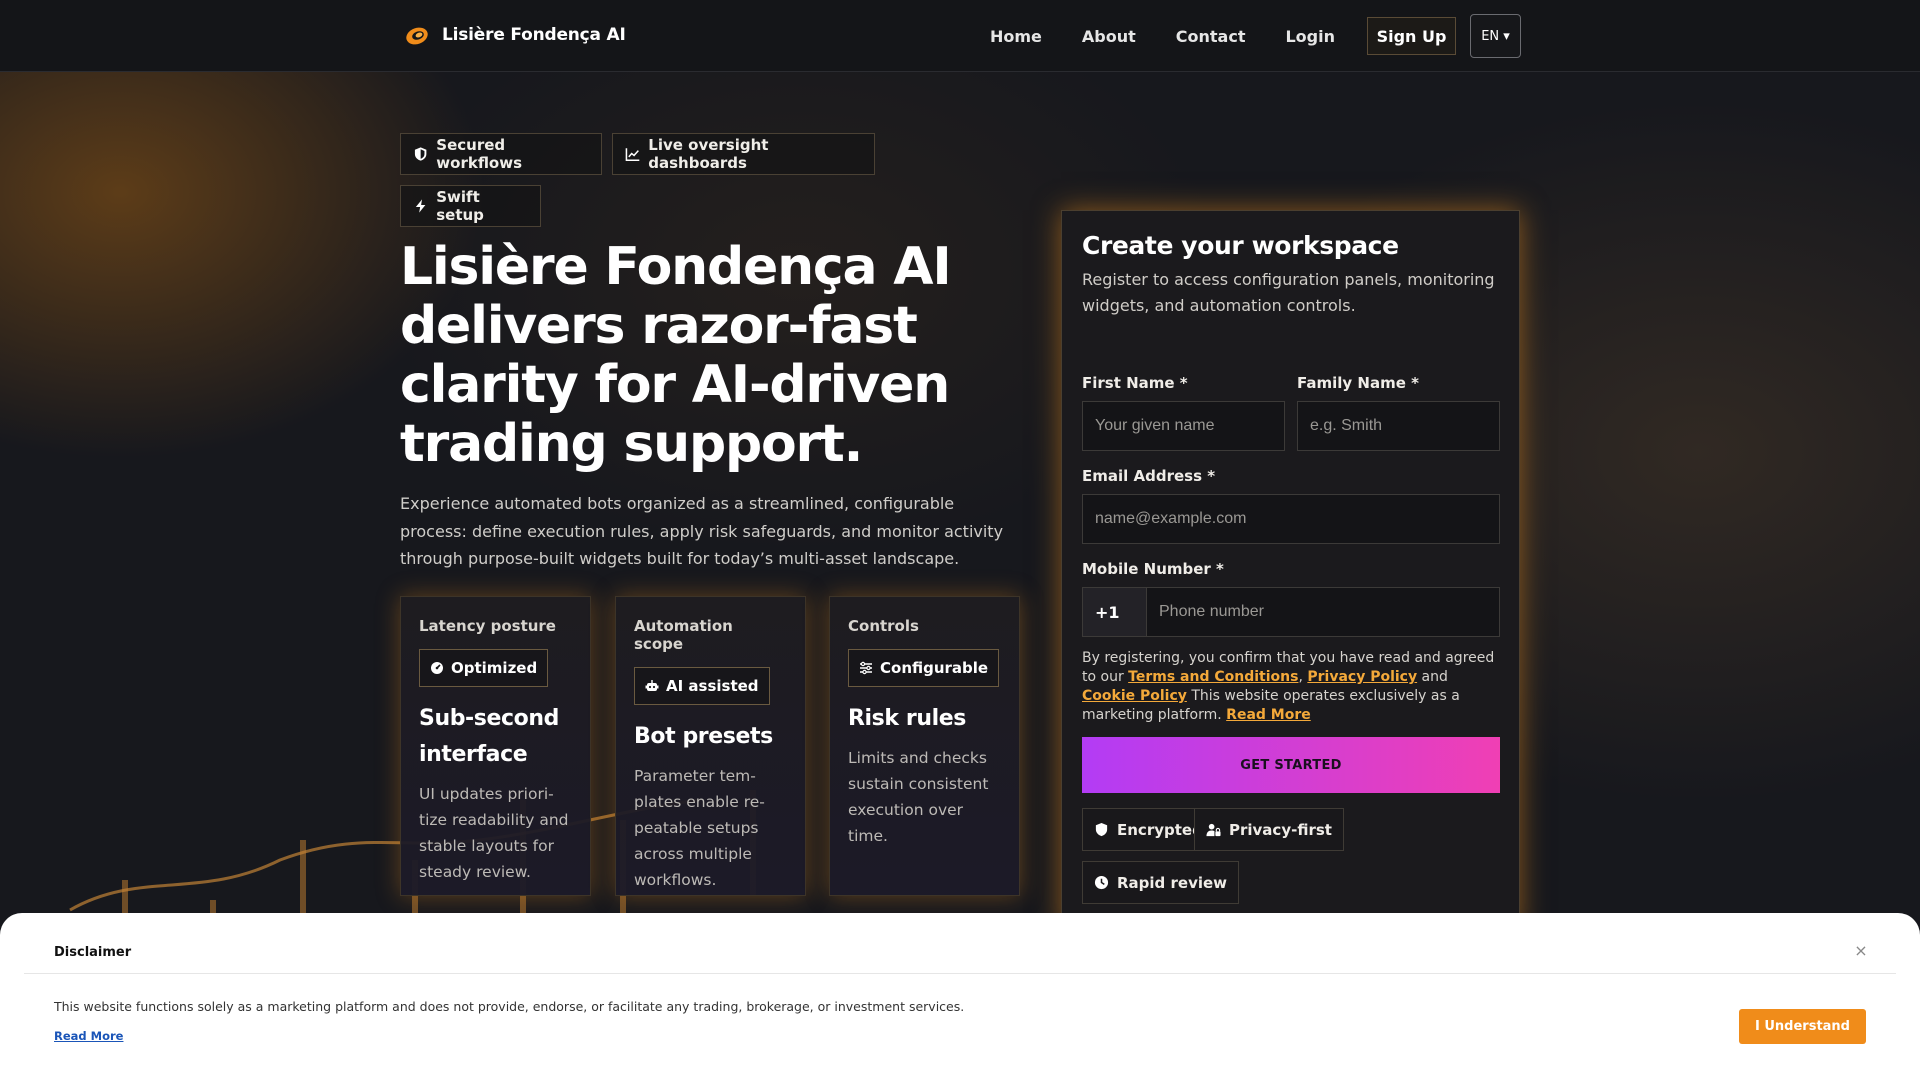 The width and height of the screenshot is (1920, 1080). I want to click on brand-logo: Lisière Fondença AI, so click(515, 35).